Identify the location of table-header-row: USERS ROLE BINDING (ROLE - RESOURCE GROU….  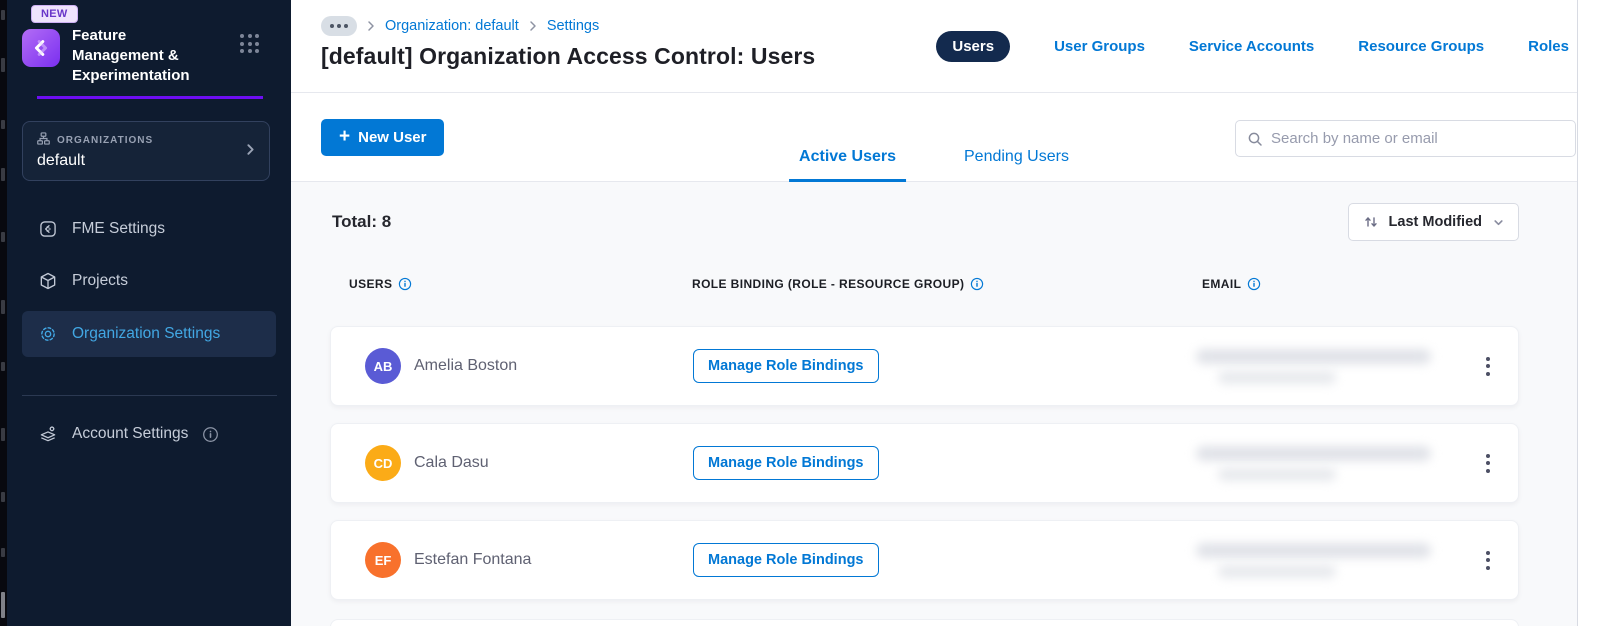
(924, 284).